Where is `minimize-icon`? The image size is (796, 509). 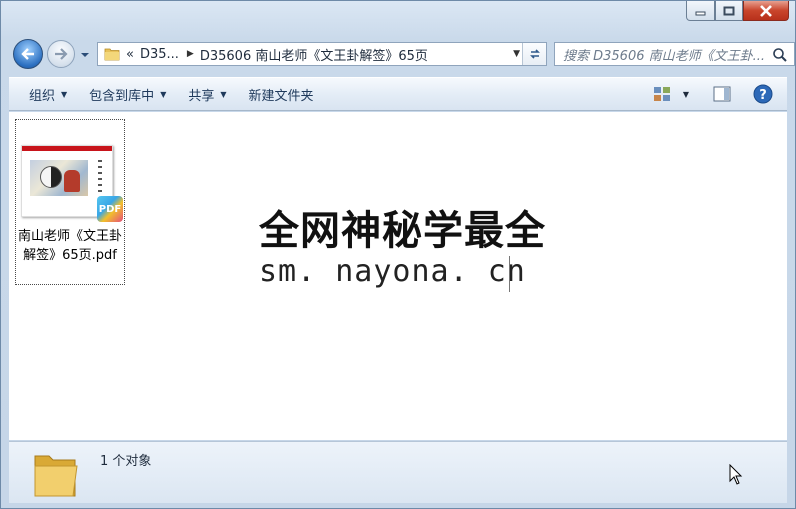
minimize-icon is located at coordinates (700, 13).